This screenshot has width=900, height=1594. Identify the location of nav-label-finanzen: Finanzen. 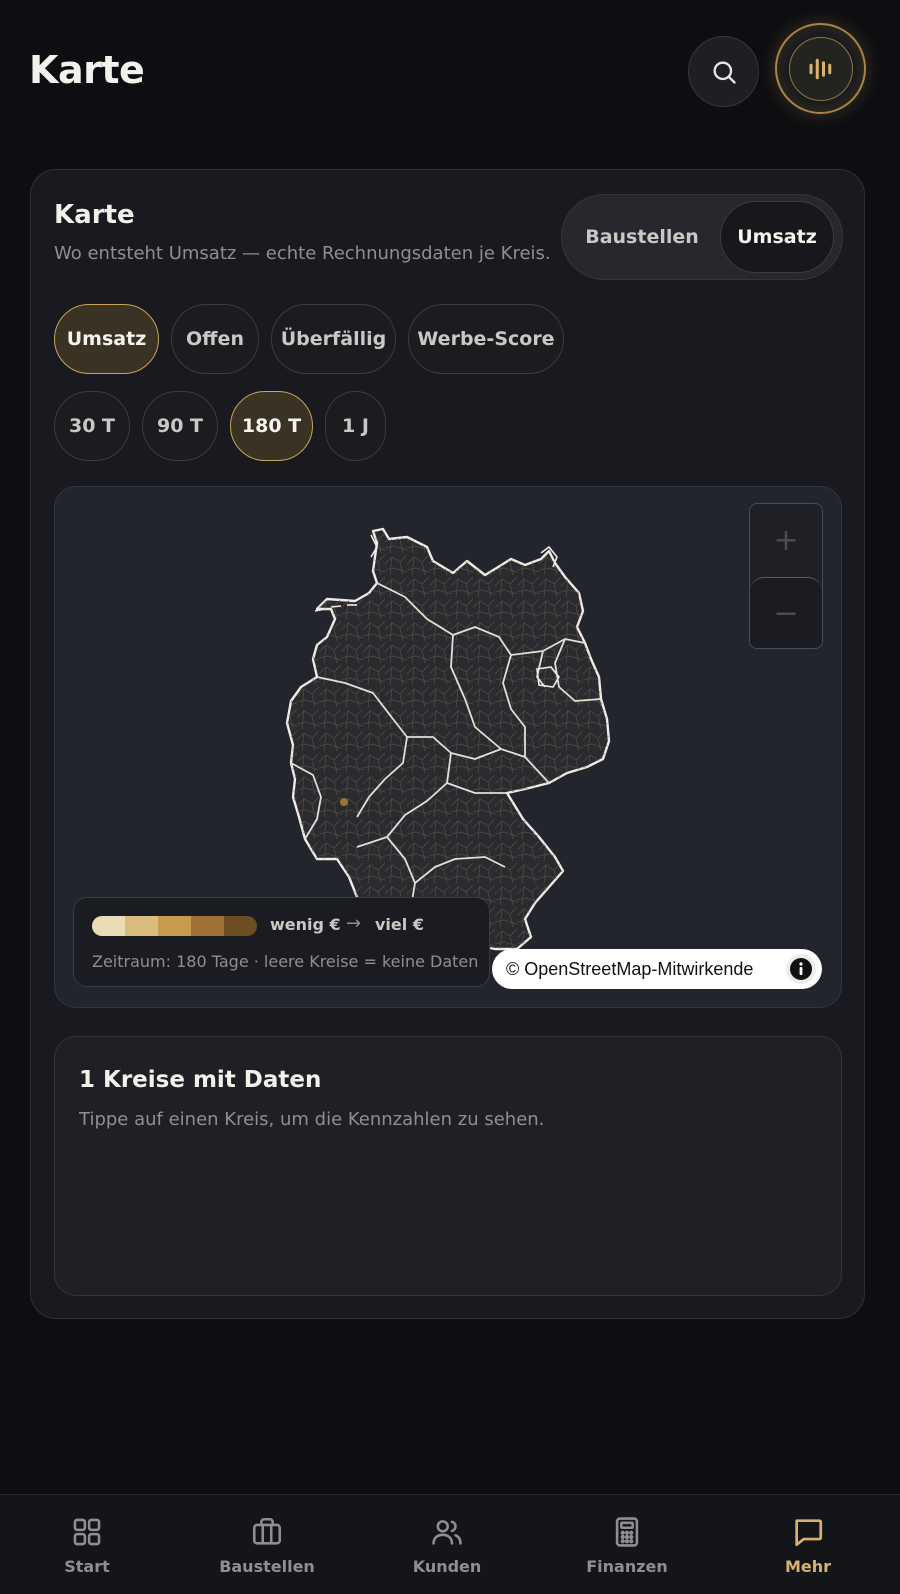
(627, 1566).